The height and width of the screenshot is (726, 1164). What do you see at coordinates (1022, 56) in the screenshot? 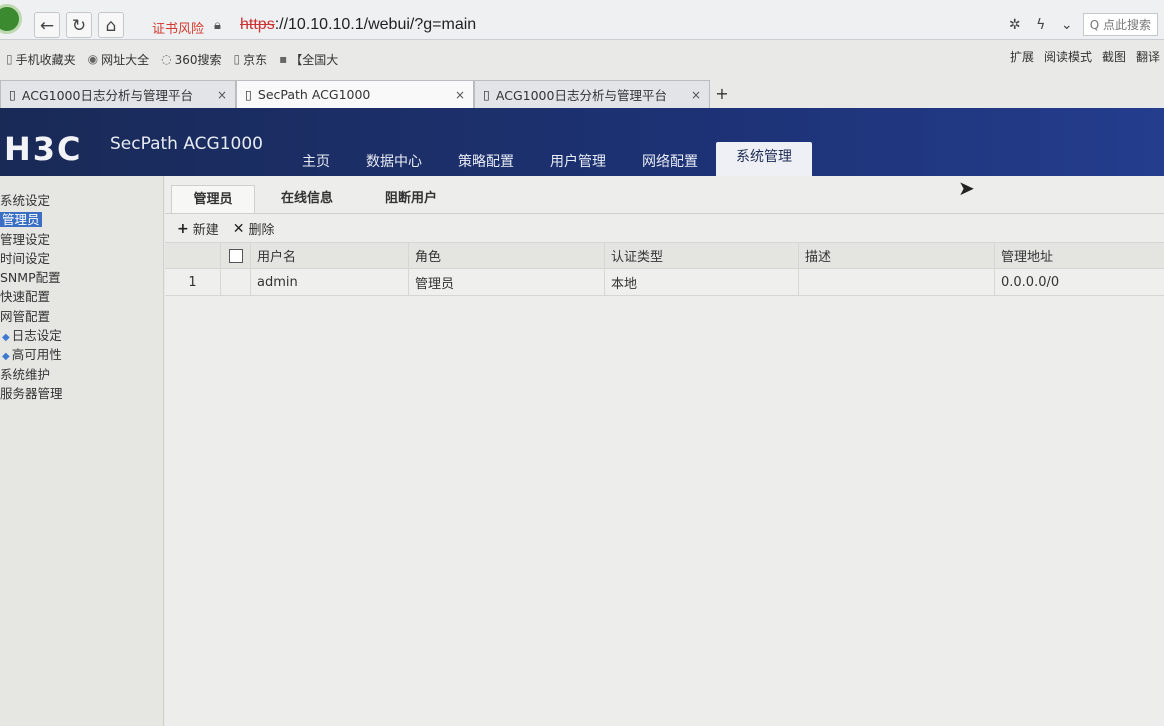
I see `extensions-button: 扩展` at bounding box center [1022, 56].